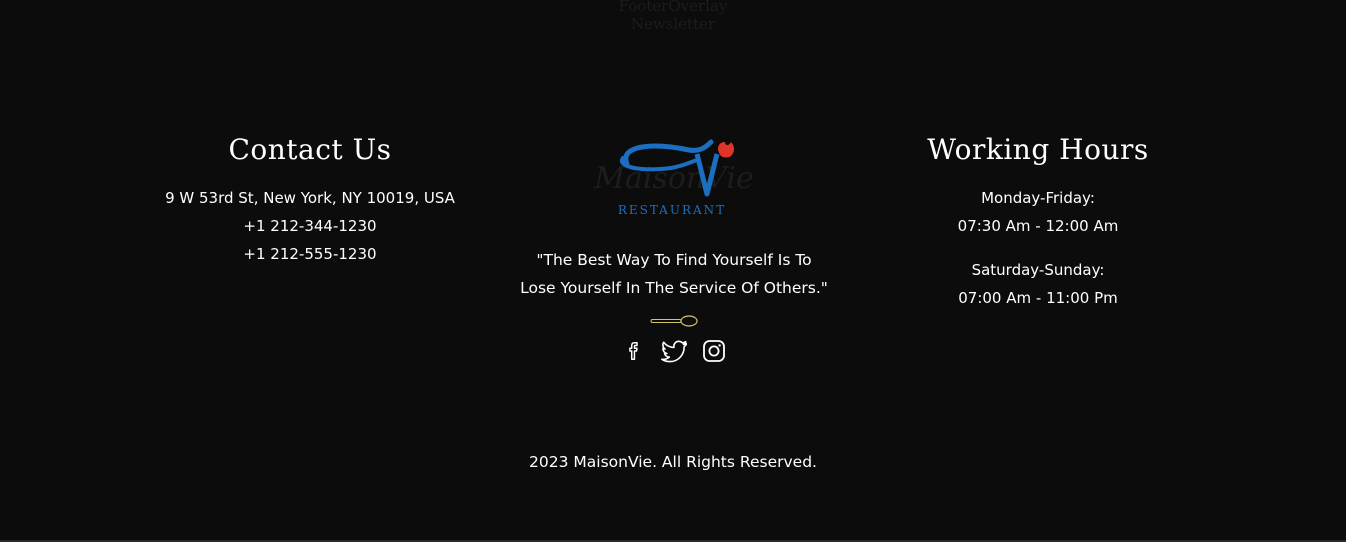 Image resolution: width=1346 pixels, height=542 pixels. I want to click on weekday-hours: Monday-Friday: 07:30 Am - 12:00 Am, so click(1038, 212).